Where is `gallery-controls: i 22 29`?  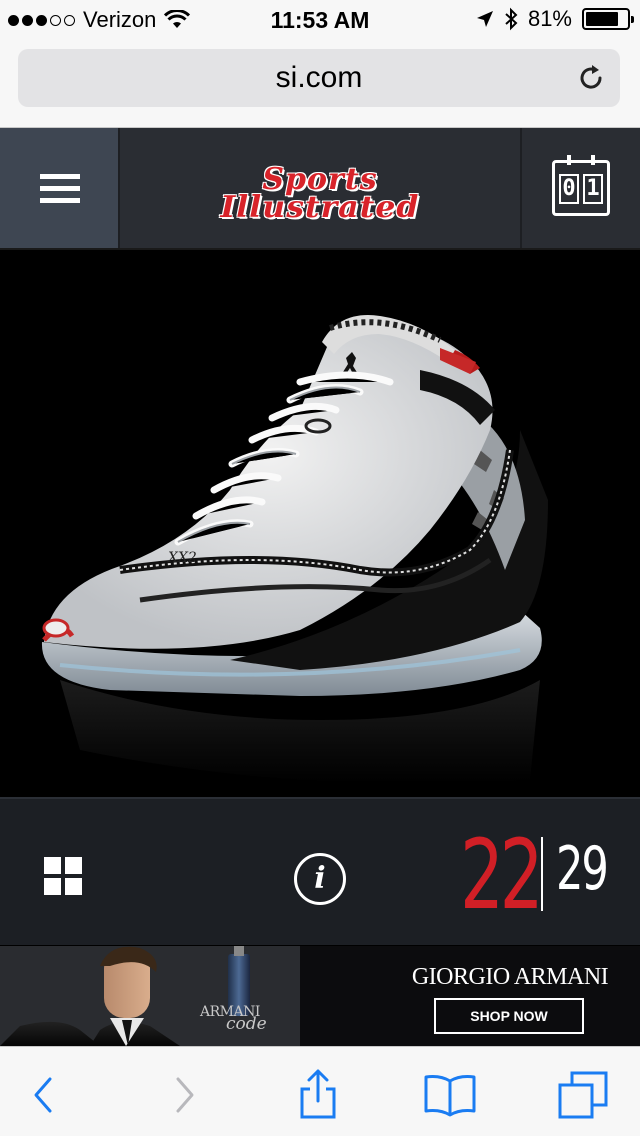
gallery-controls: i 22 29 is located at coordinates (320, 871).